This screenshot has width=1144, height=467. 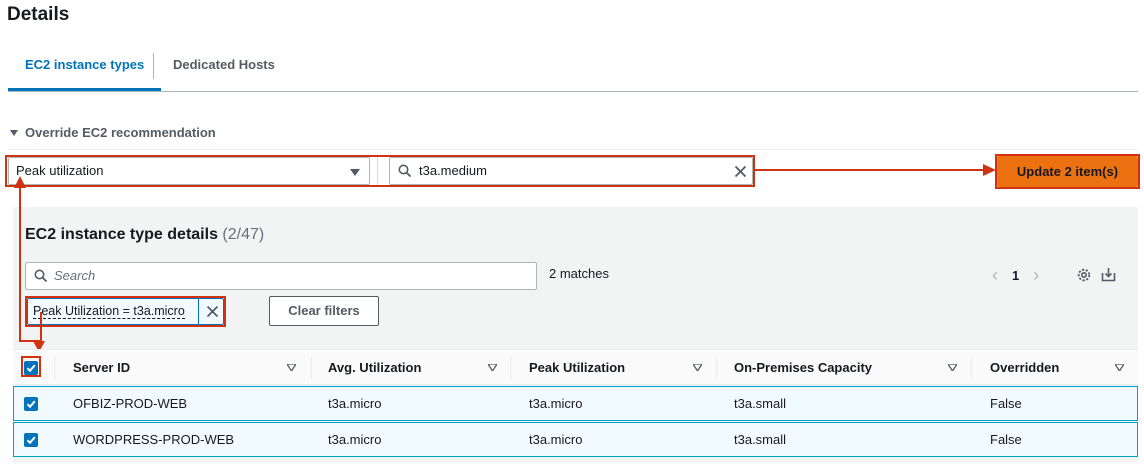 What do you see at coordinates (60, 170) in the screenshot?
I see `criteria-select-value: Peak utilization` at bounding box center [60, 170].